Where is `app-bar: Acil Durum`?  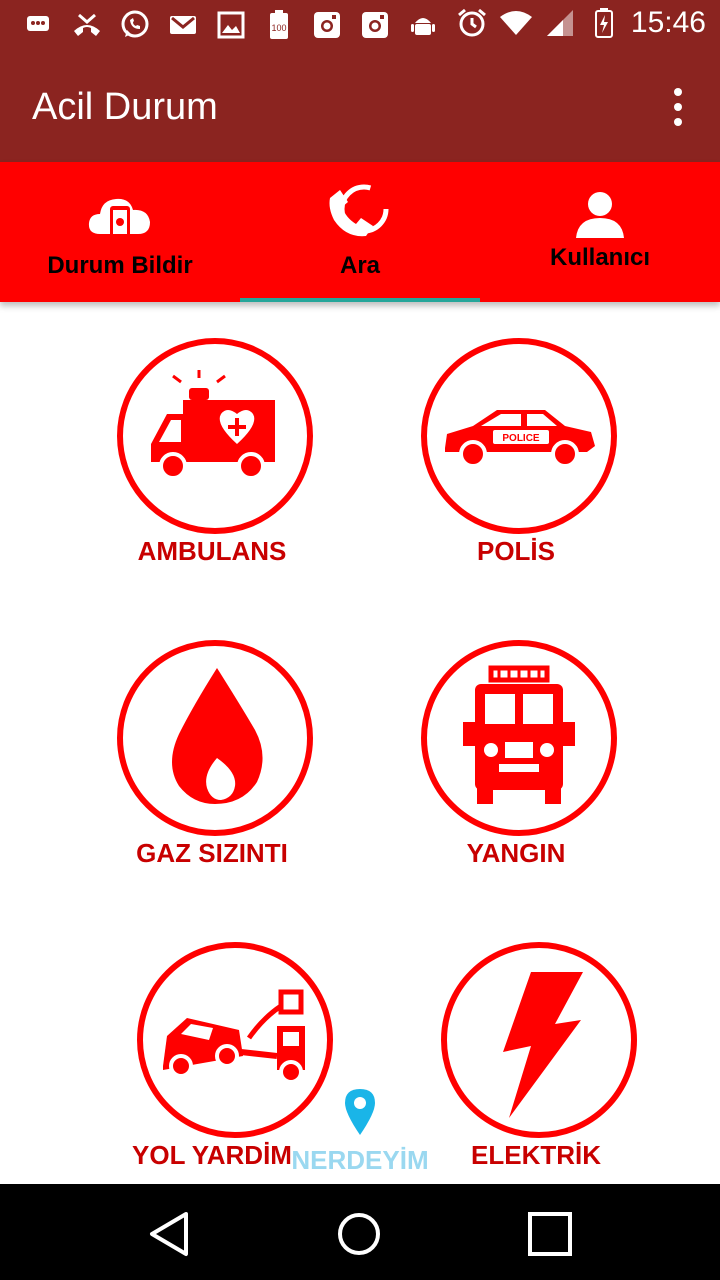 app-bar: Acil Durum is located at coordinates (360, 107).